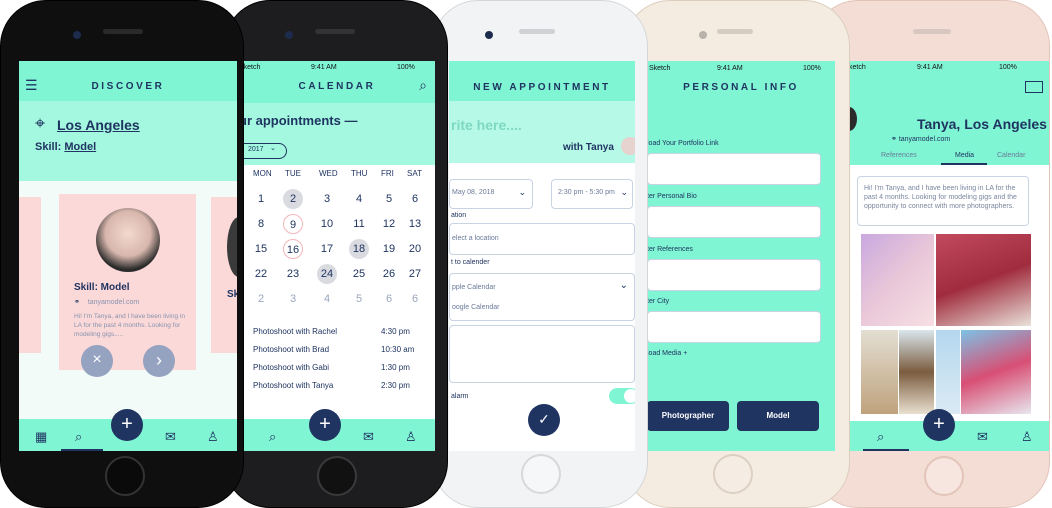 The height and width of the screenshot is (508, 1052). What do you see at coordinates (949, 68) in the screenshot?
I see `status-bar: ketch 9:41 AM 100%` at bounding box center [949, 68].